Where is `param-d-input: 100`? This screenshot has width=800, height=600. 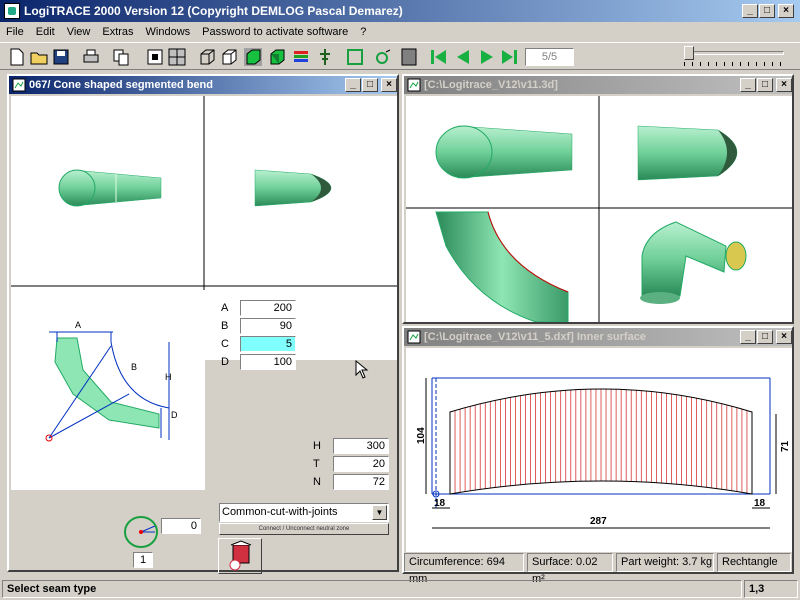 param-d-input: 100 is located at coordinates (268, 362).